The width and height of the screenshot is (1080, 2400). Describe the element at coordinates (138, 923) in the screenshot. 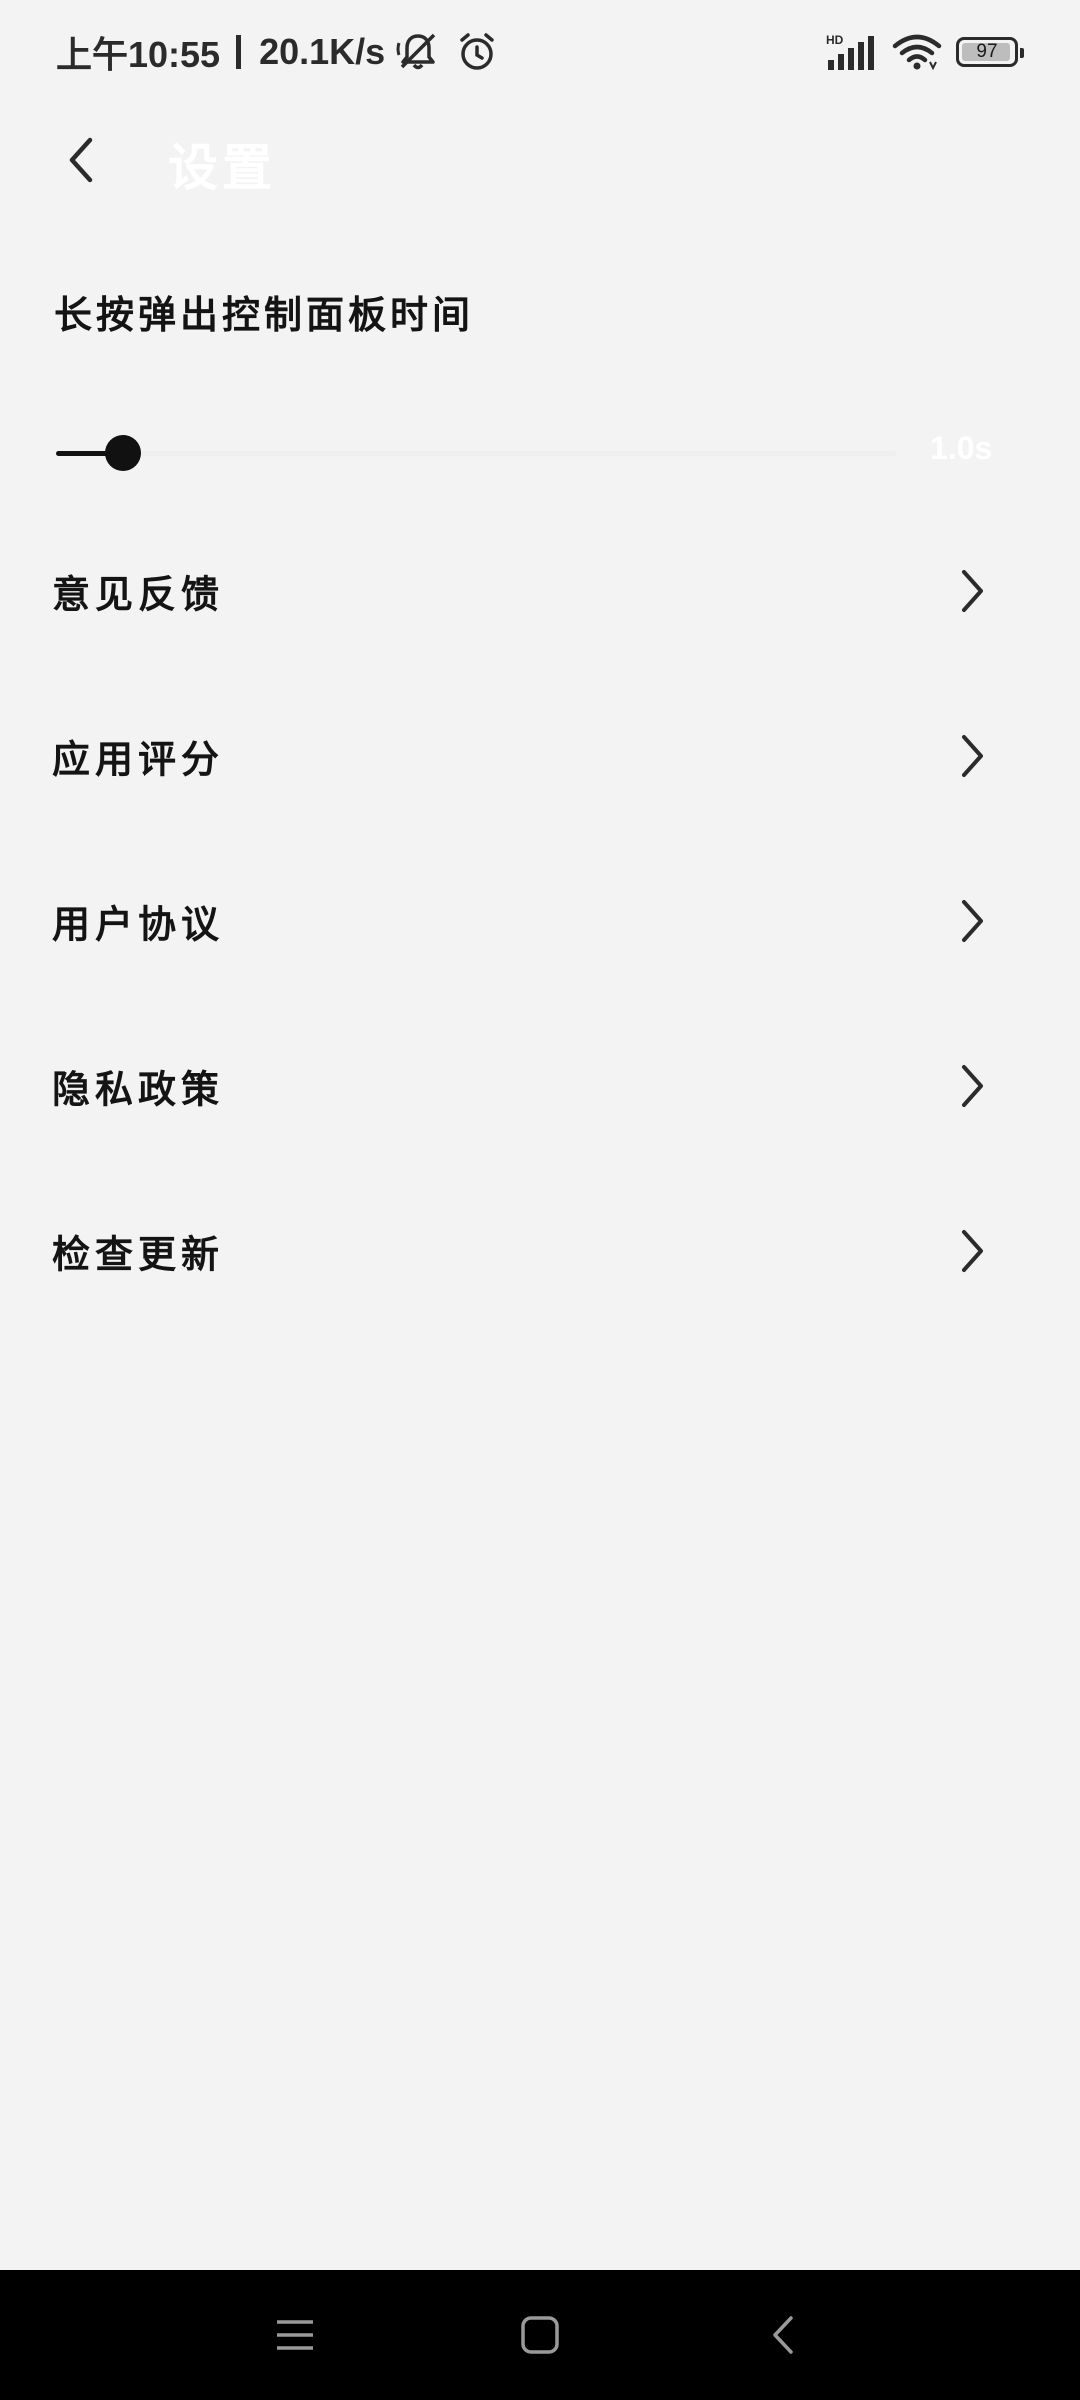

I see `menu-item-label: 用户协议` at that location.